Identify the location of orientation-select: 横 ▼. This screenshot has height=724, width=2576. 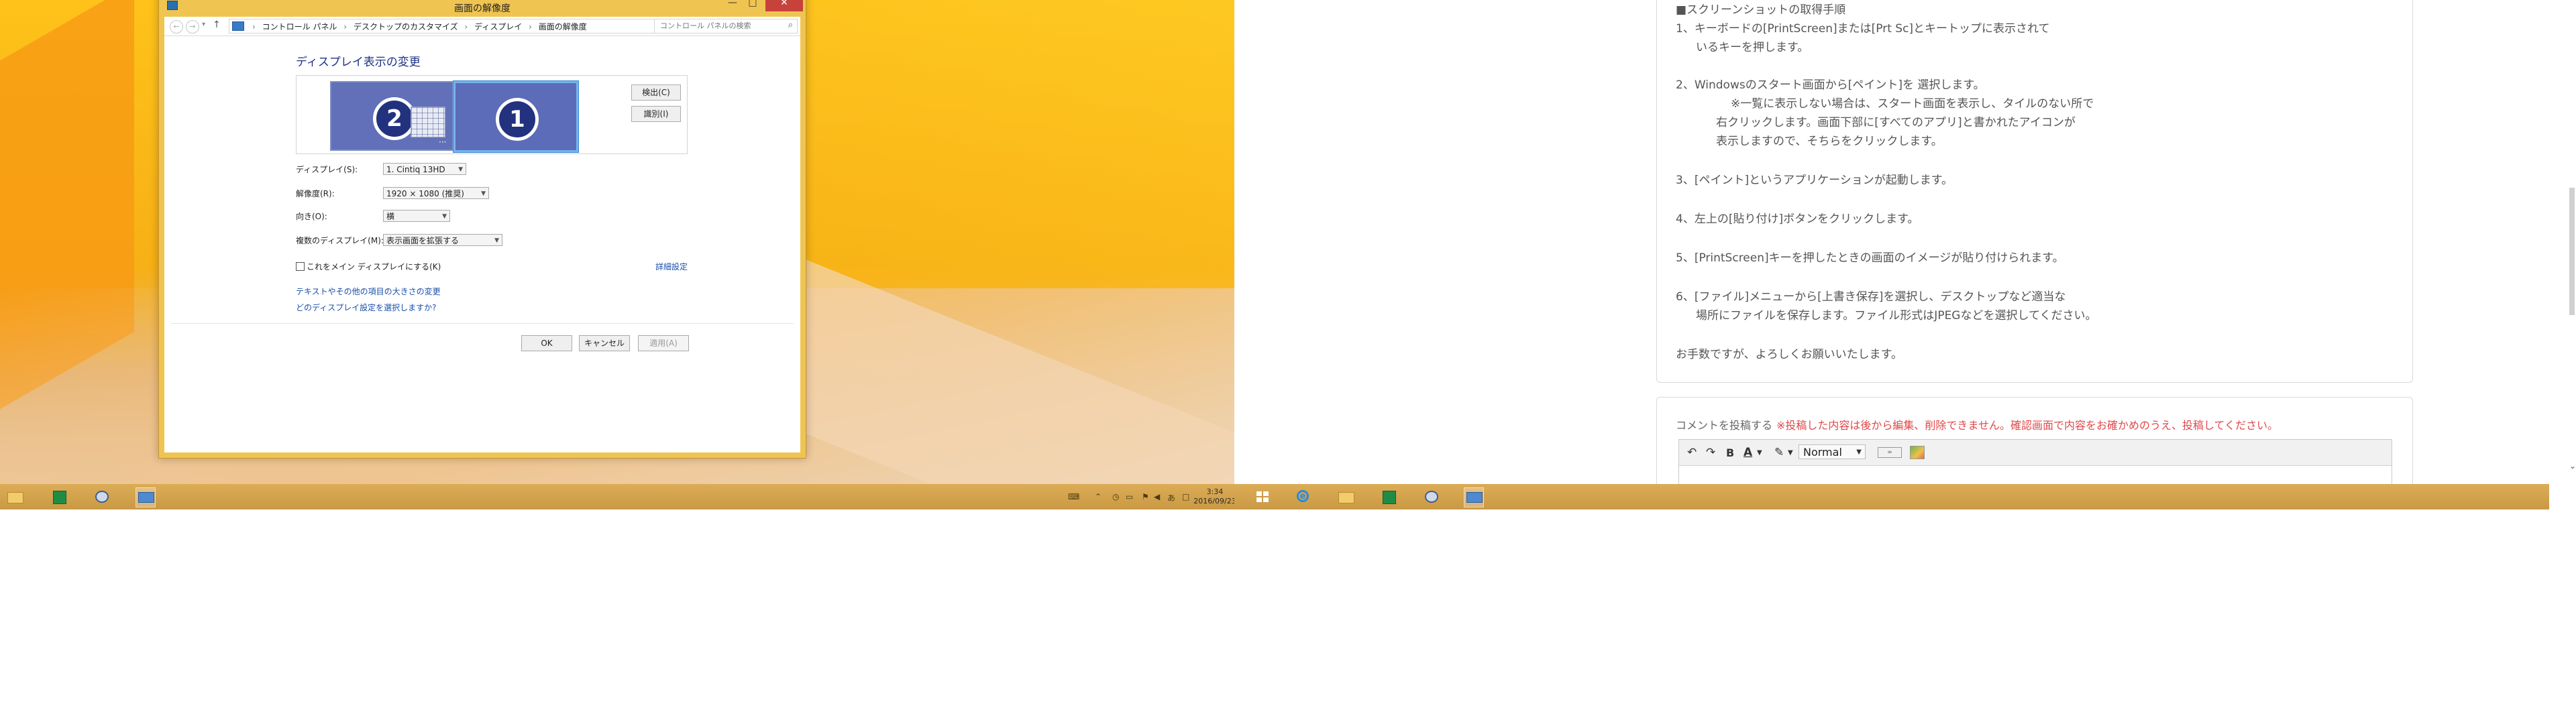
(416, 216).